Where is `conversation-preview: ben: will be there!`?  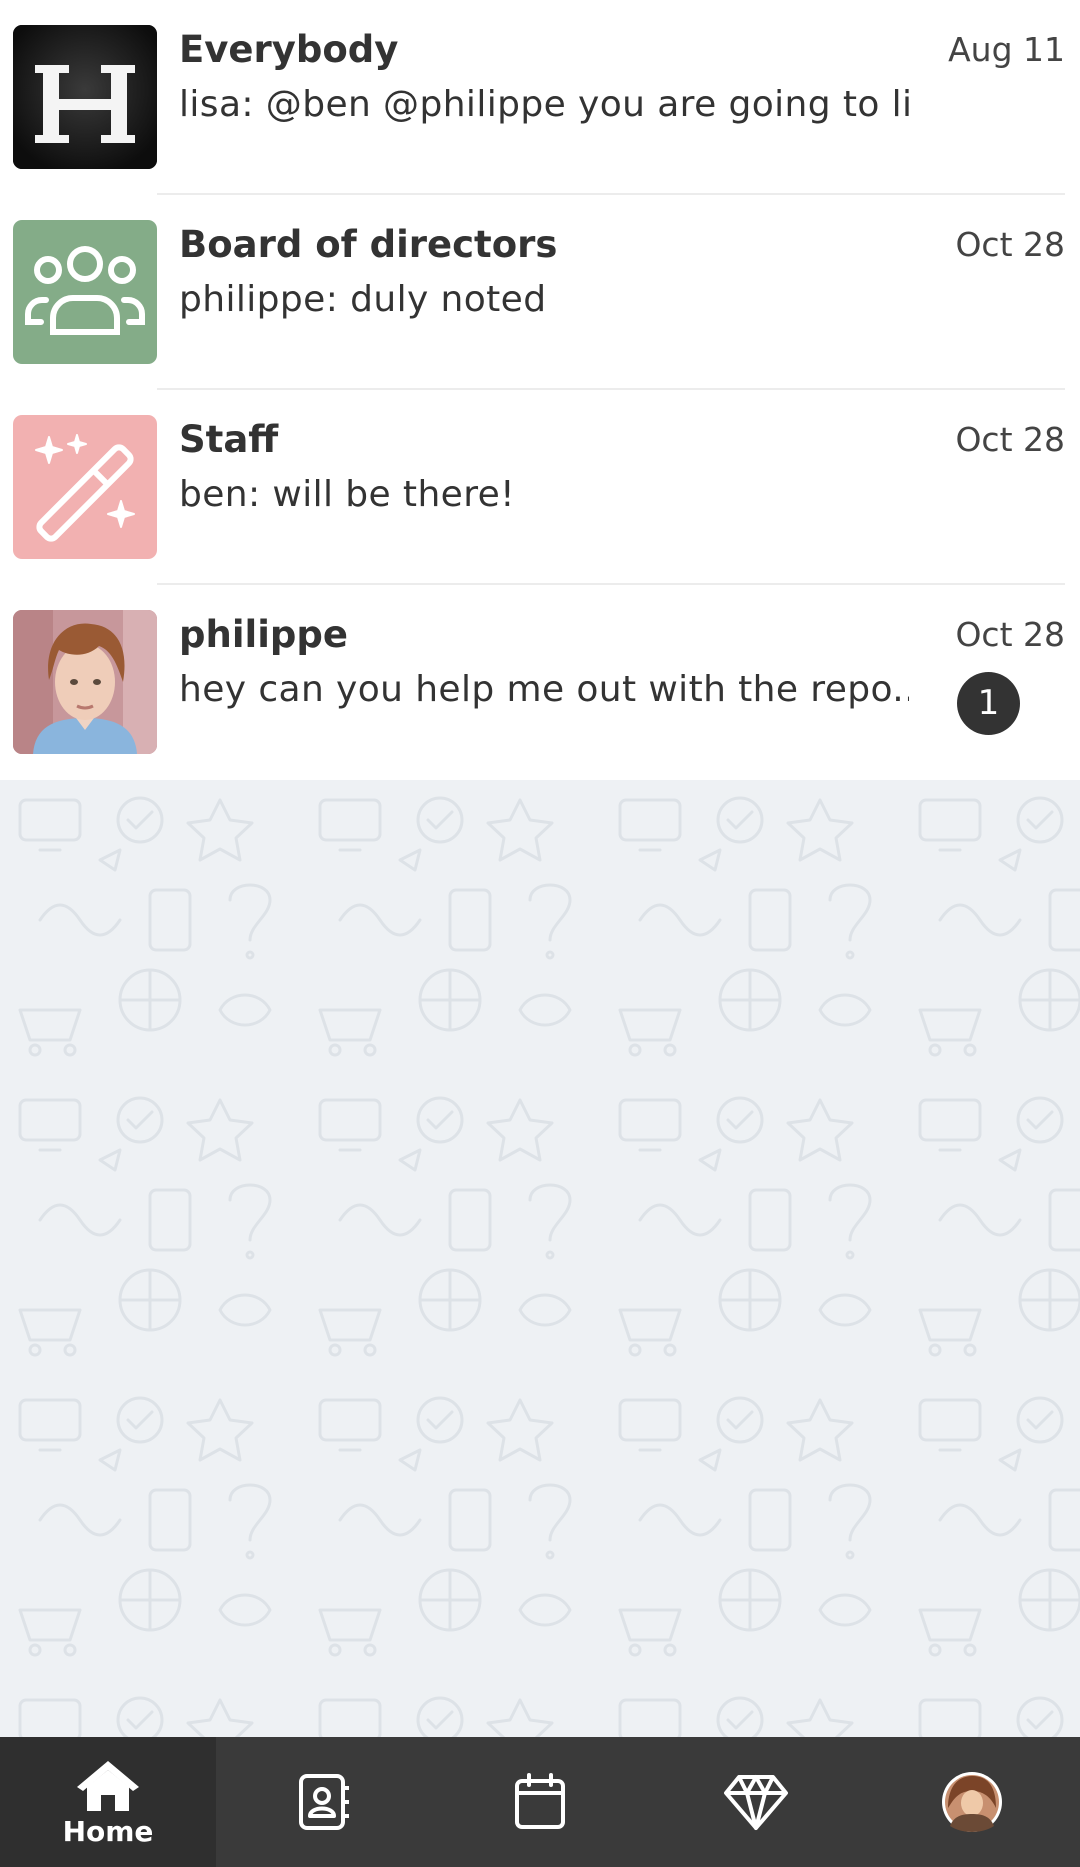
conversation-preview: ben: will be there! is located at coordinates (347, 494).